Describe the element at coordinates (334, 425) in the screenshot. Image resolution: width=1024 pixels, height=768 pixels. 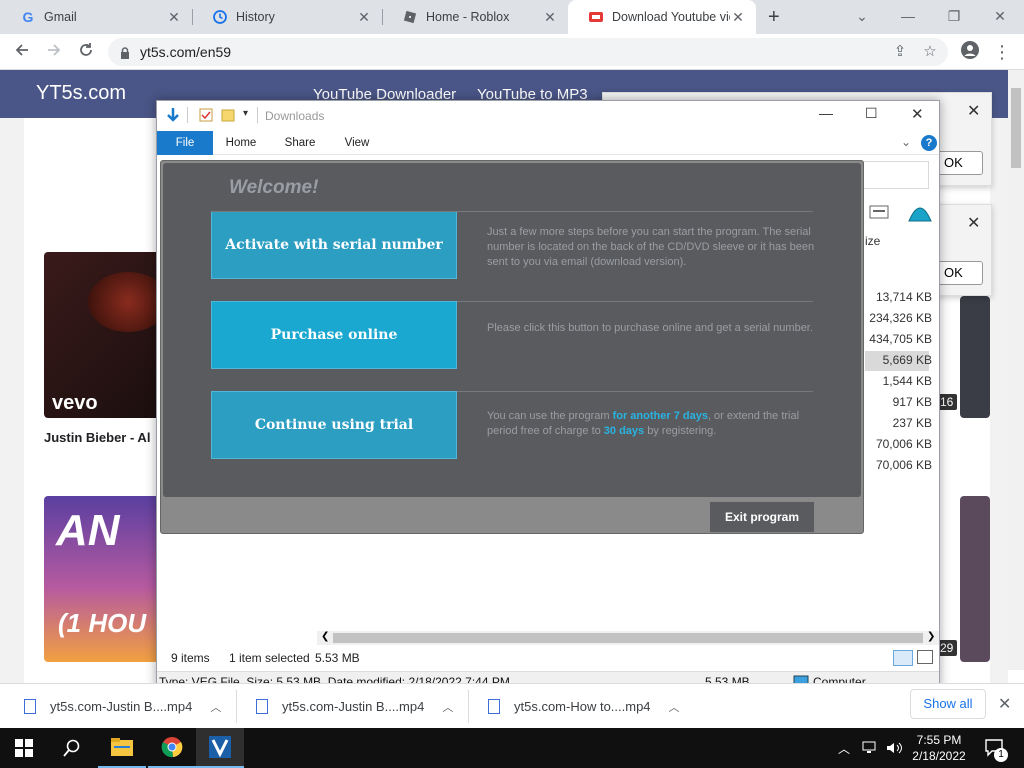
I see `continue-trial-button: Continue using trial` at that location.